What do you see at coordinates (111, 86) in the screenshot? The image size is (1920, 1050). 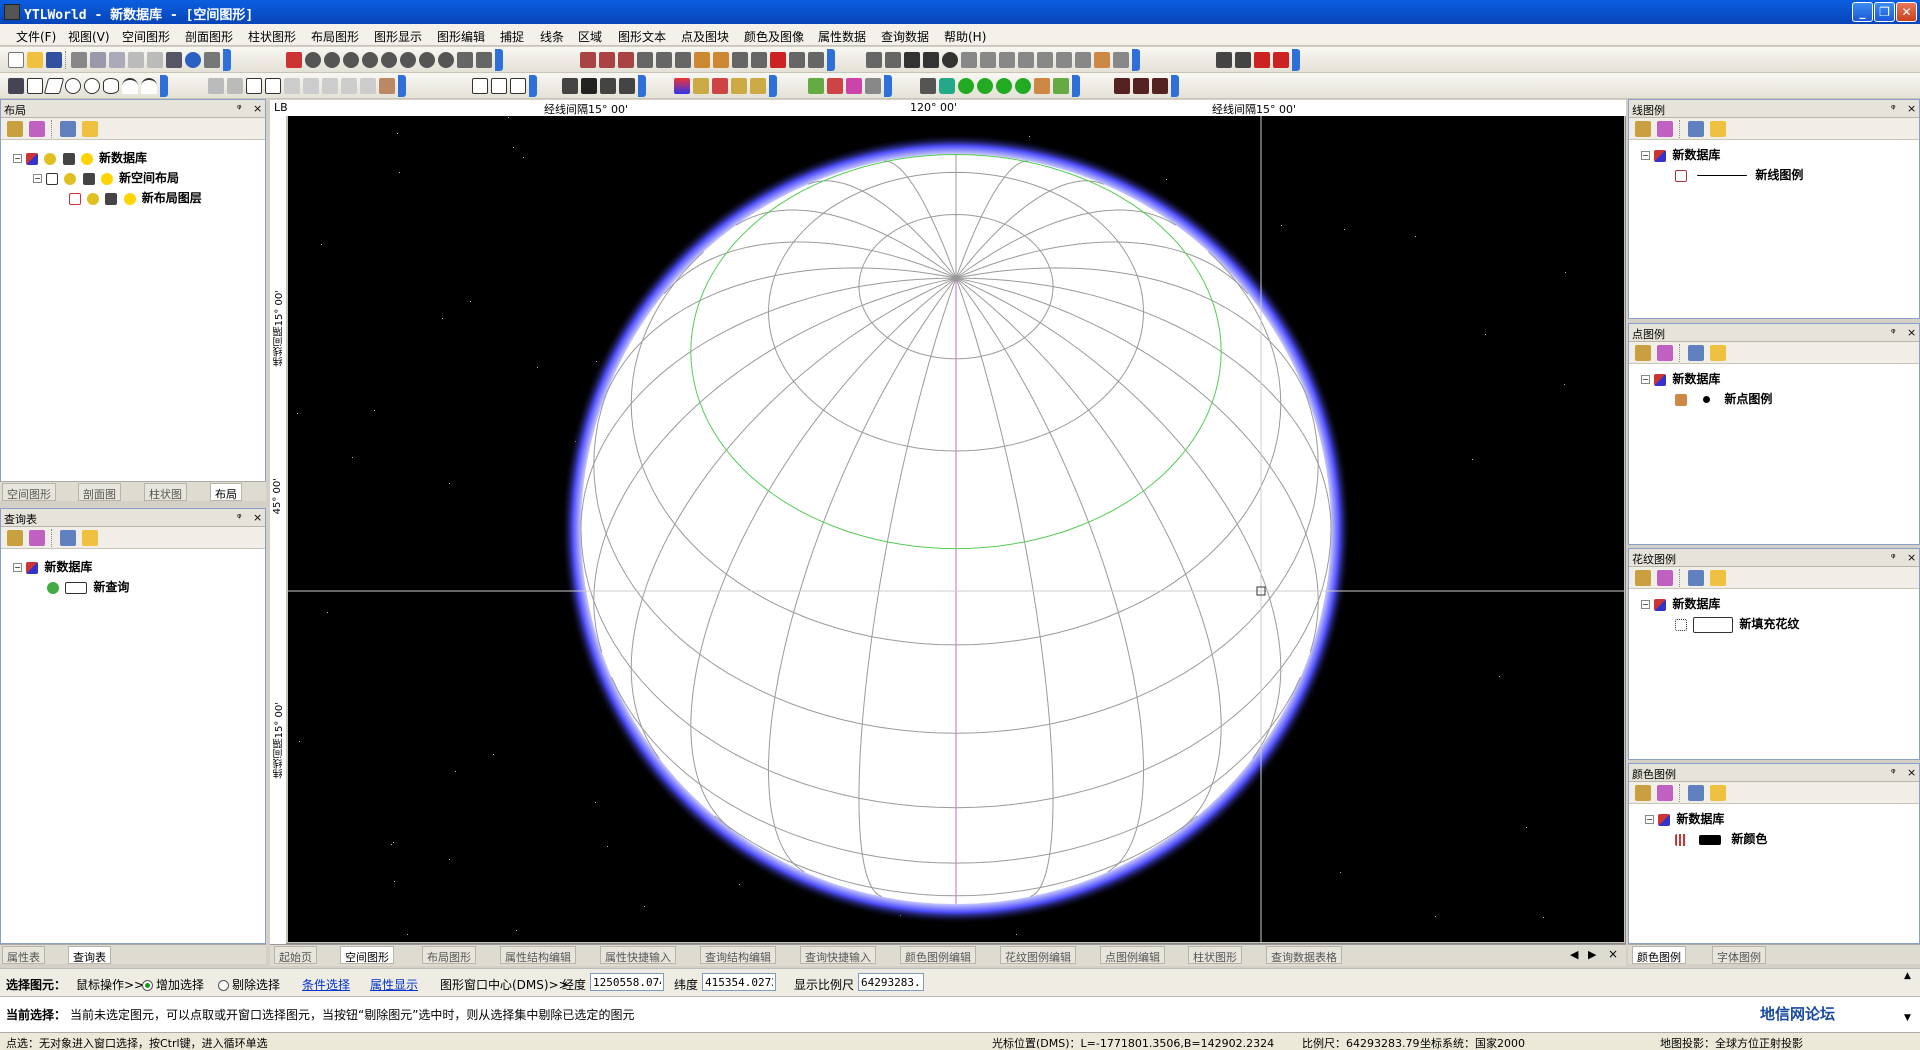 I see `ellipse-icon` at bounding box center [111, 86].